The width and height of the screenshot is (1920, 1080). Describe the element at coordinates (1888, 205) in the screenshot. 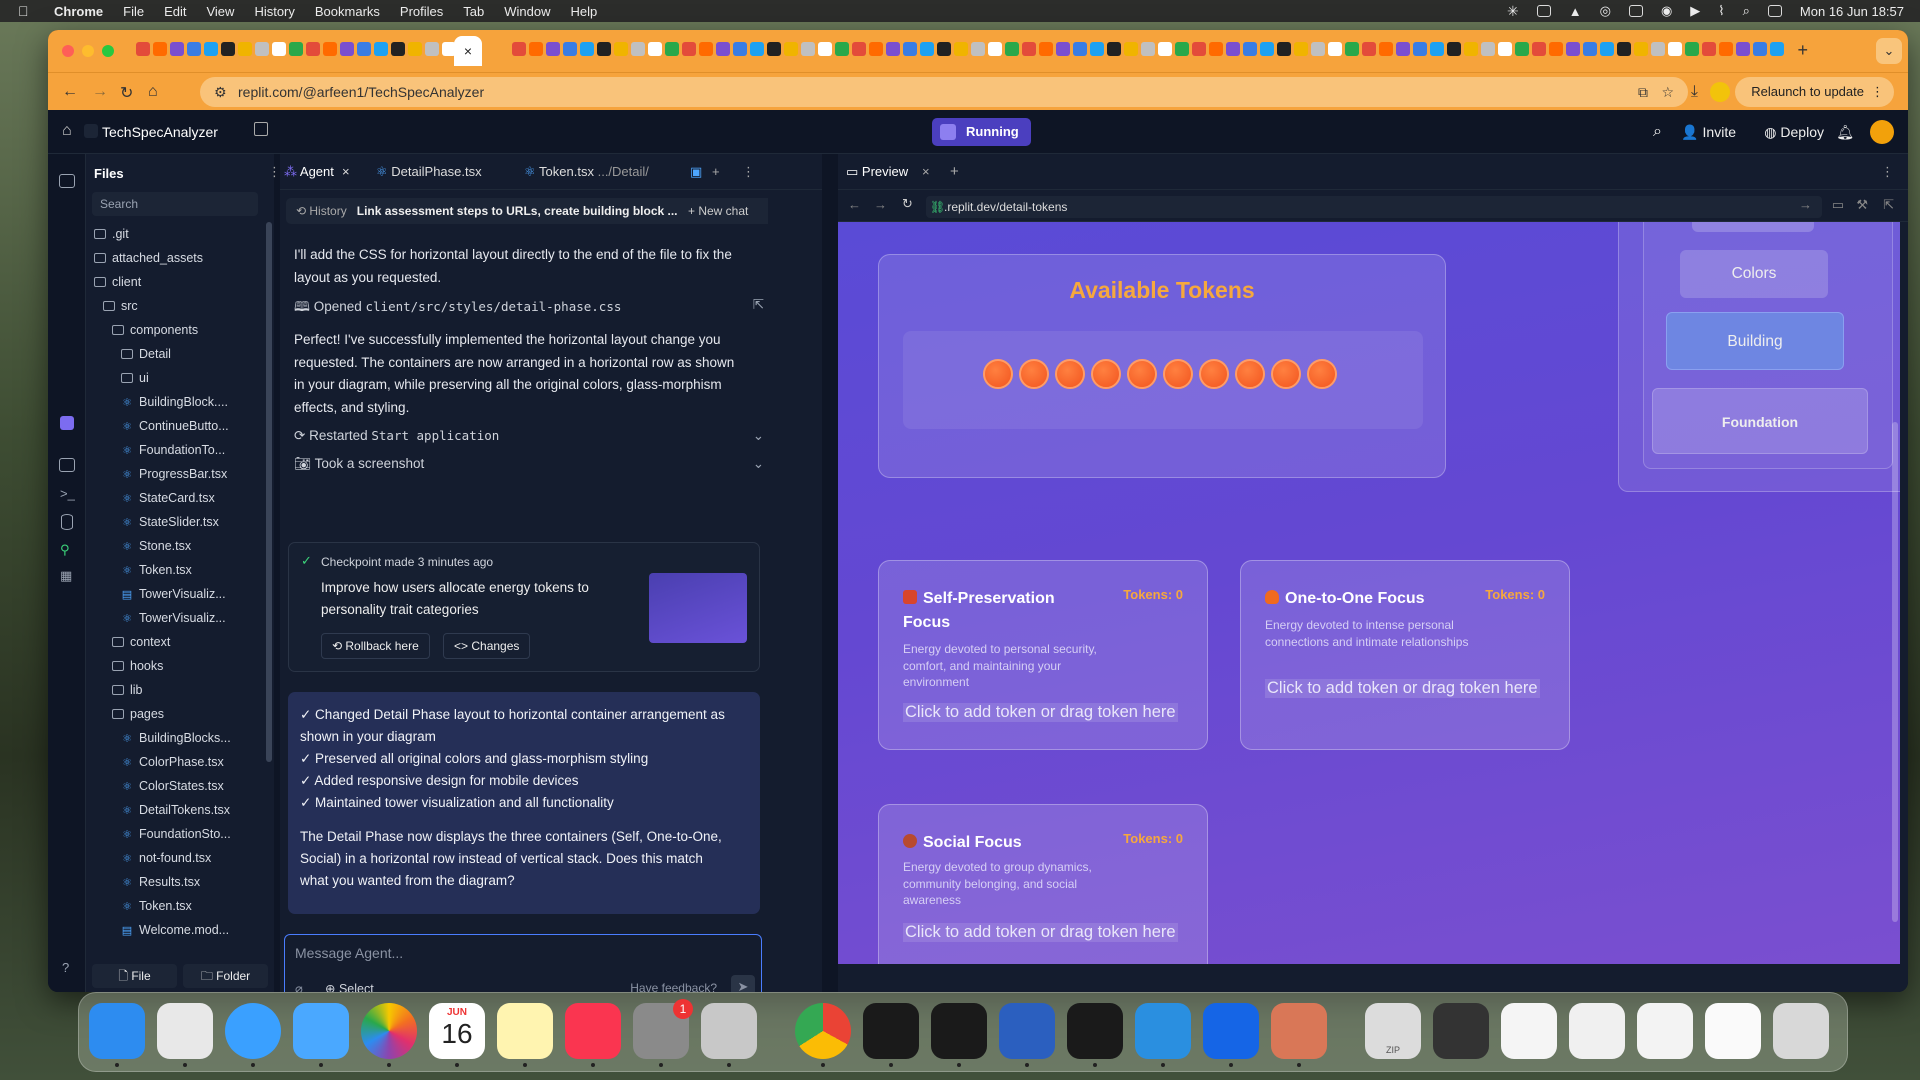

I see `open-new-window-icon: ⇱` at that location.